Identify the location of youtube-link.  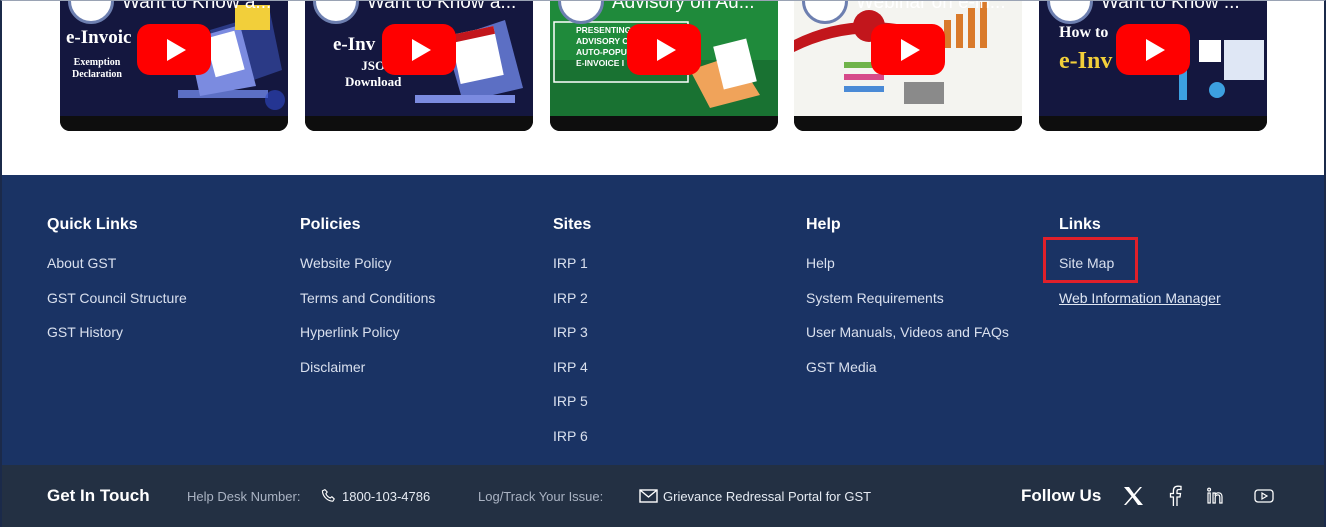
(1264, 496).